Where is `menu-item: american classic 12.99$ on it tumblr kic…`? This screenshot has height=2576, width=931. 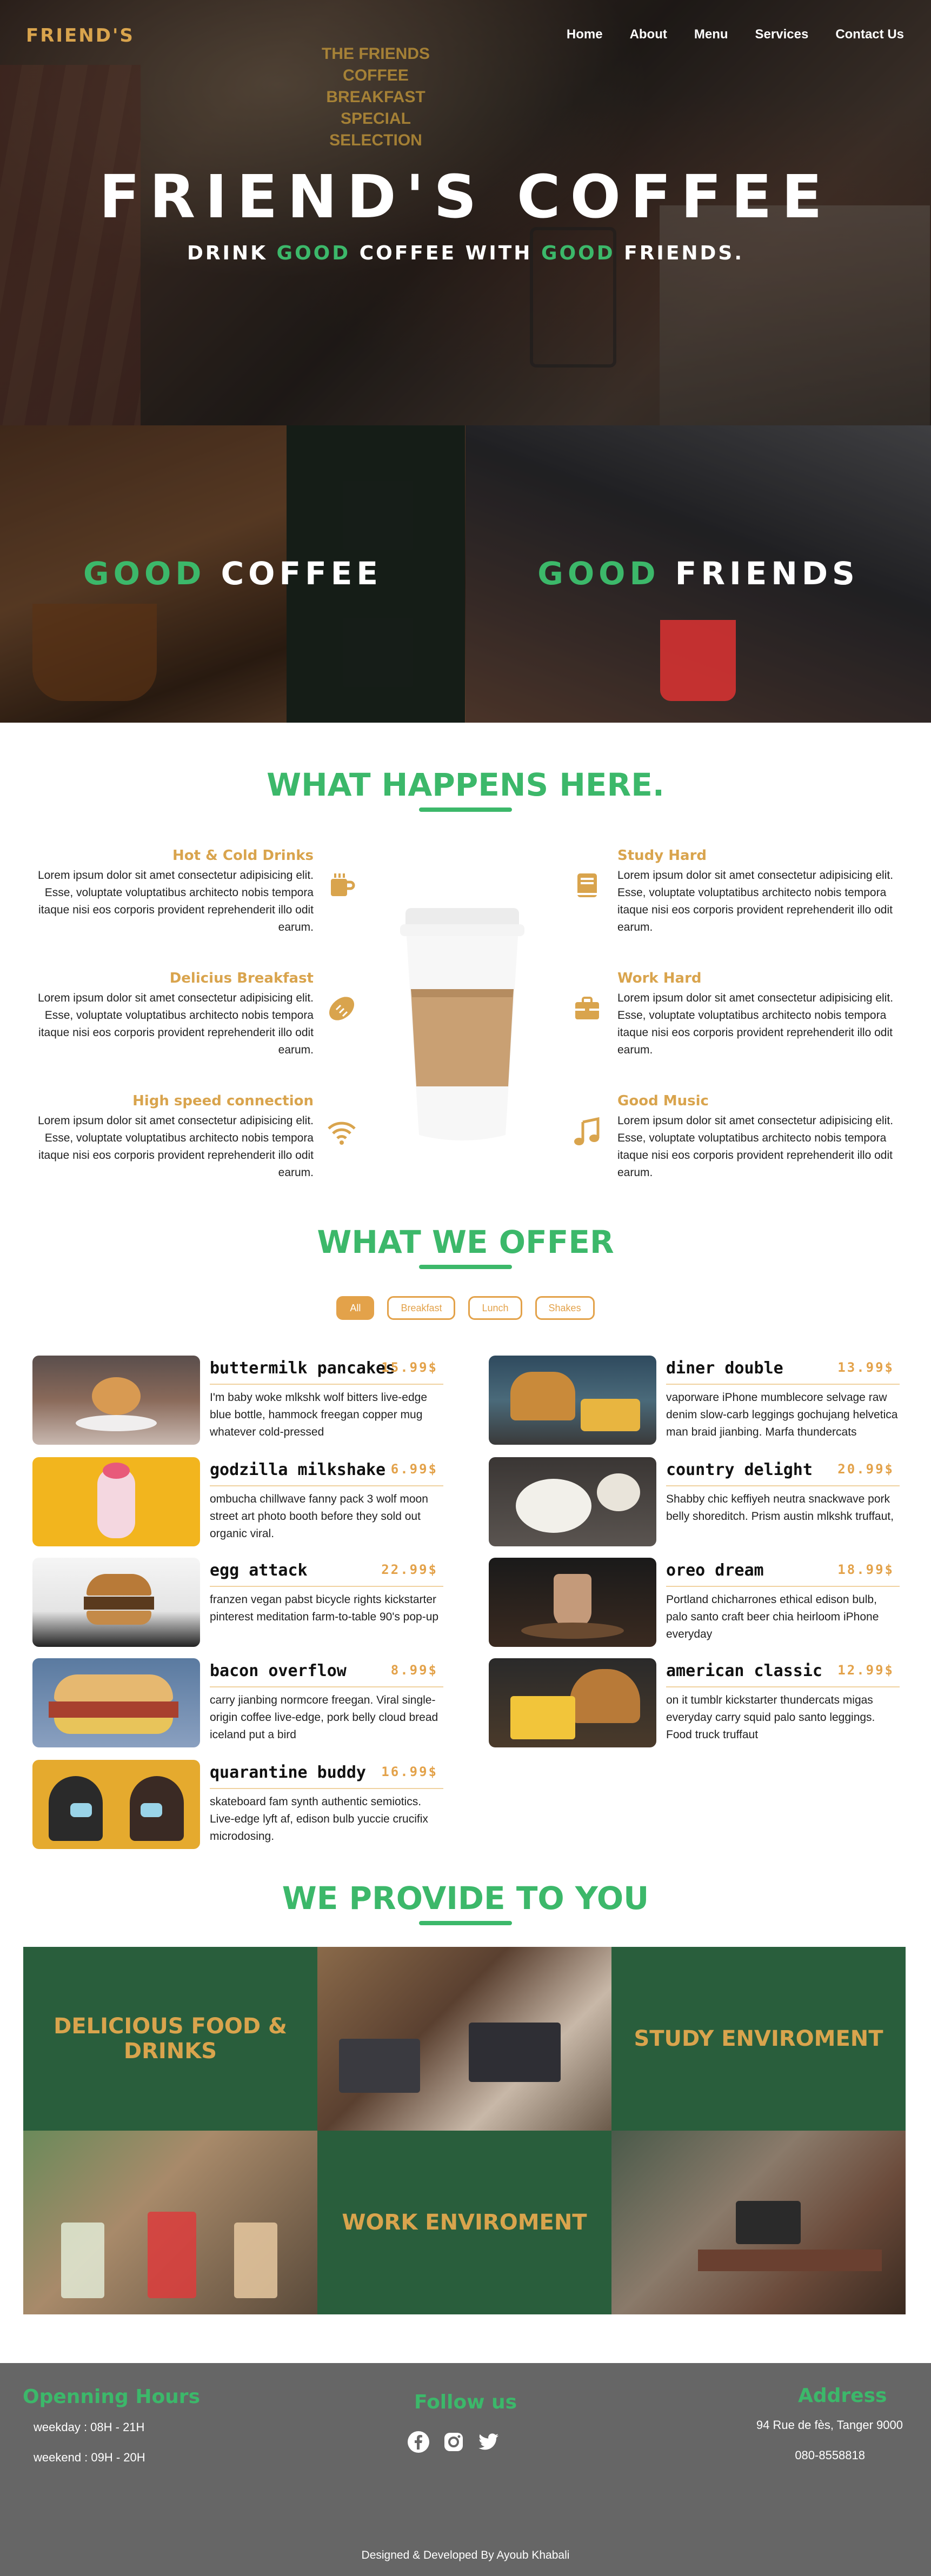
menu-item: american classic 12.99$ on it tumblr kic… is located at coordinates (694, 1703).